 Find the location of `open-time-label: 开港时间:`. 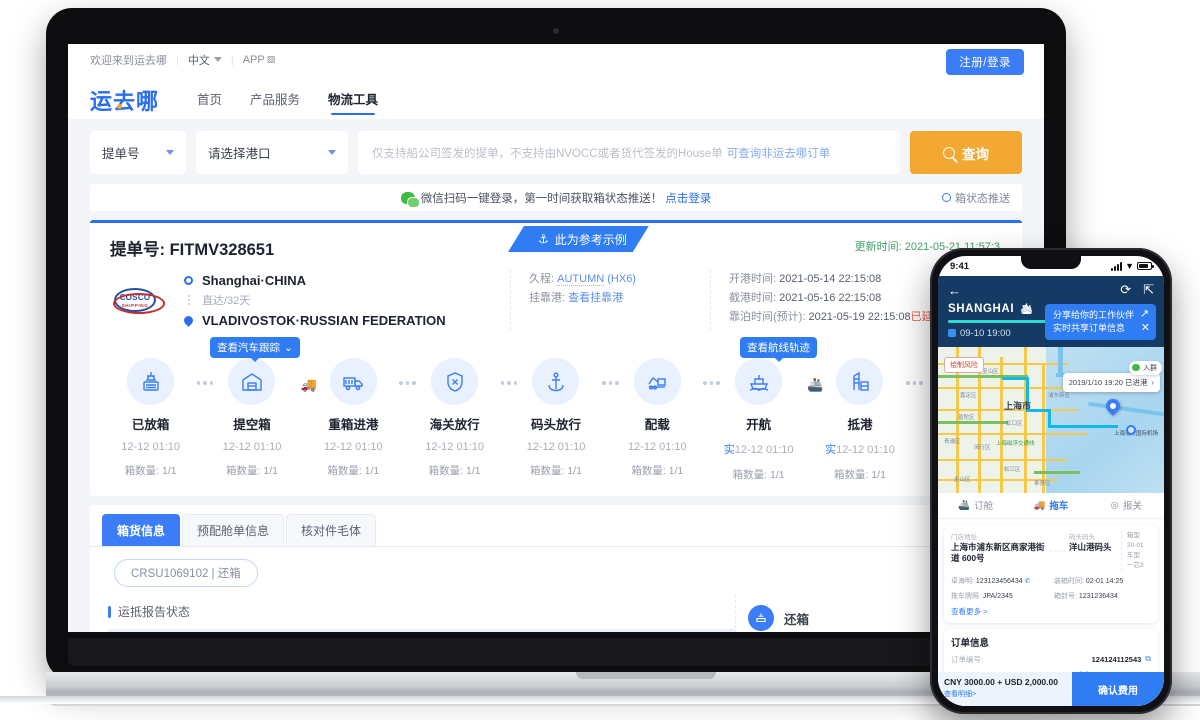

open-time-label: 开港时间: is located at coordinates (753, 279).